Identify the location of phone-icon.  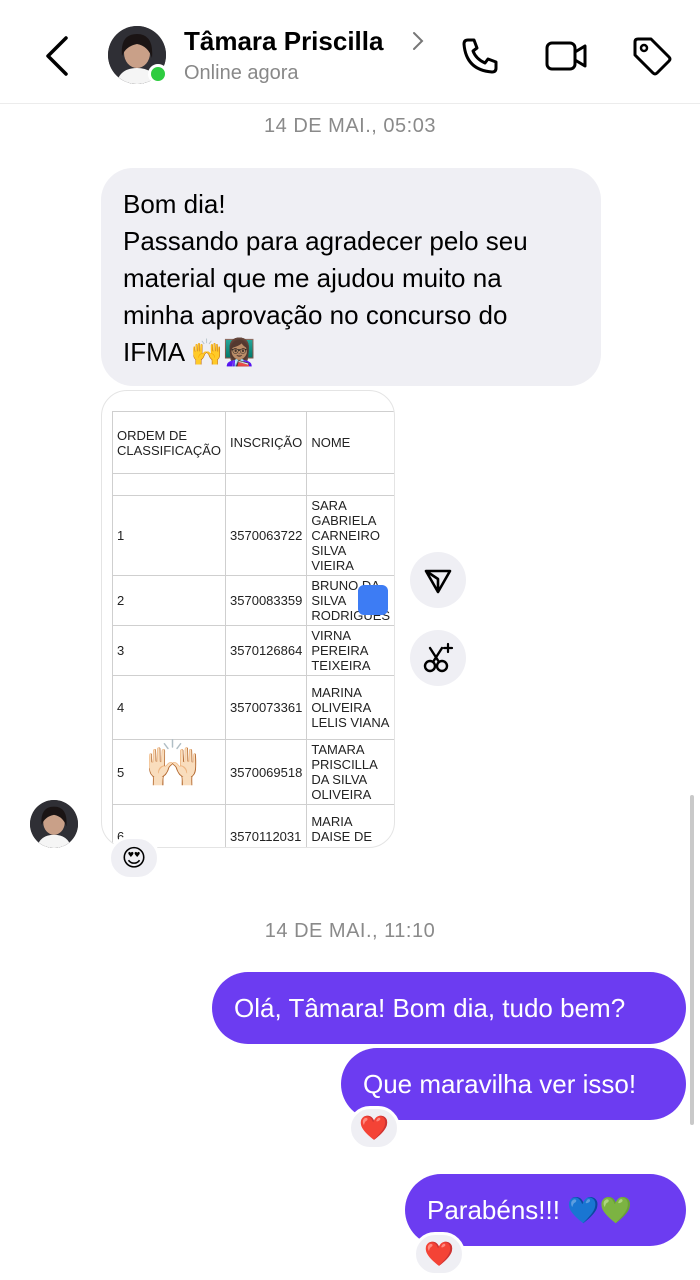
(480, 56).